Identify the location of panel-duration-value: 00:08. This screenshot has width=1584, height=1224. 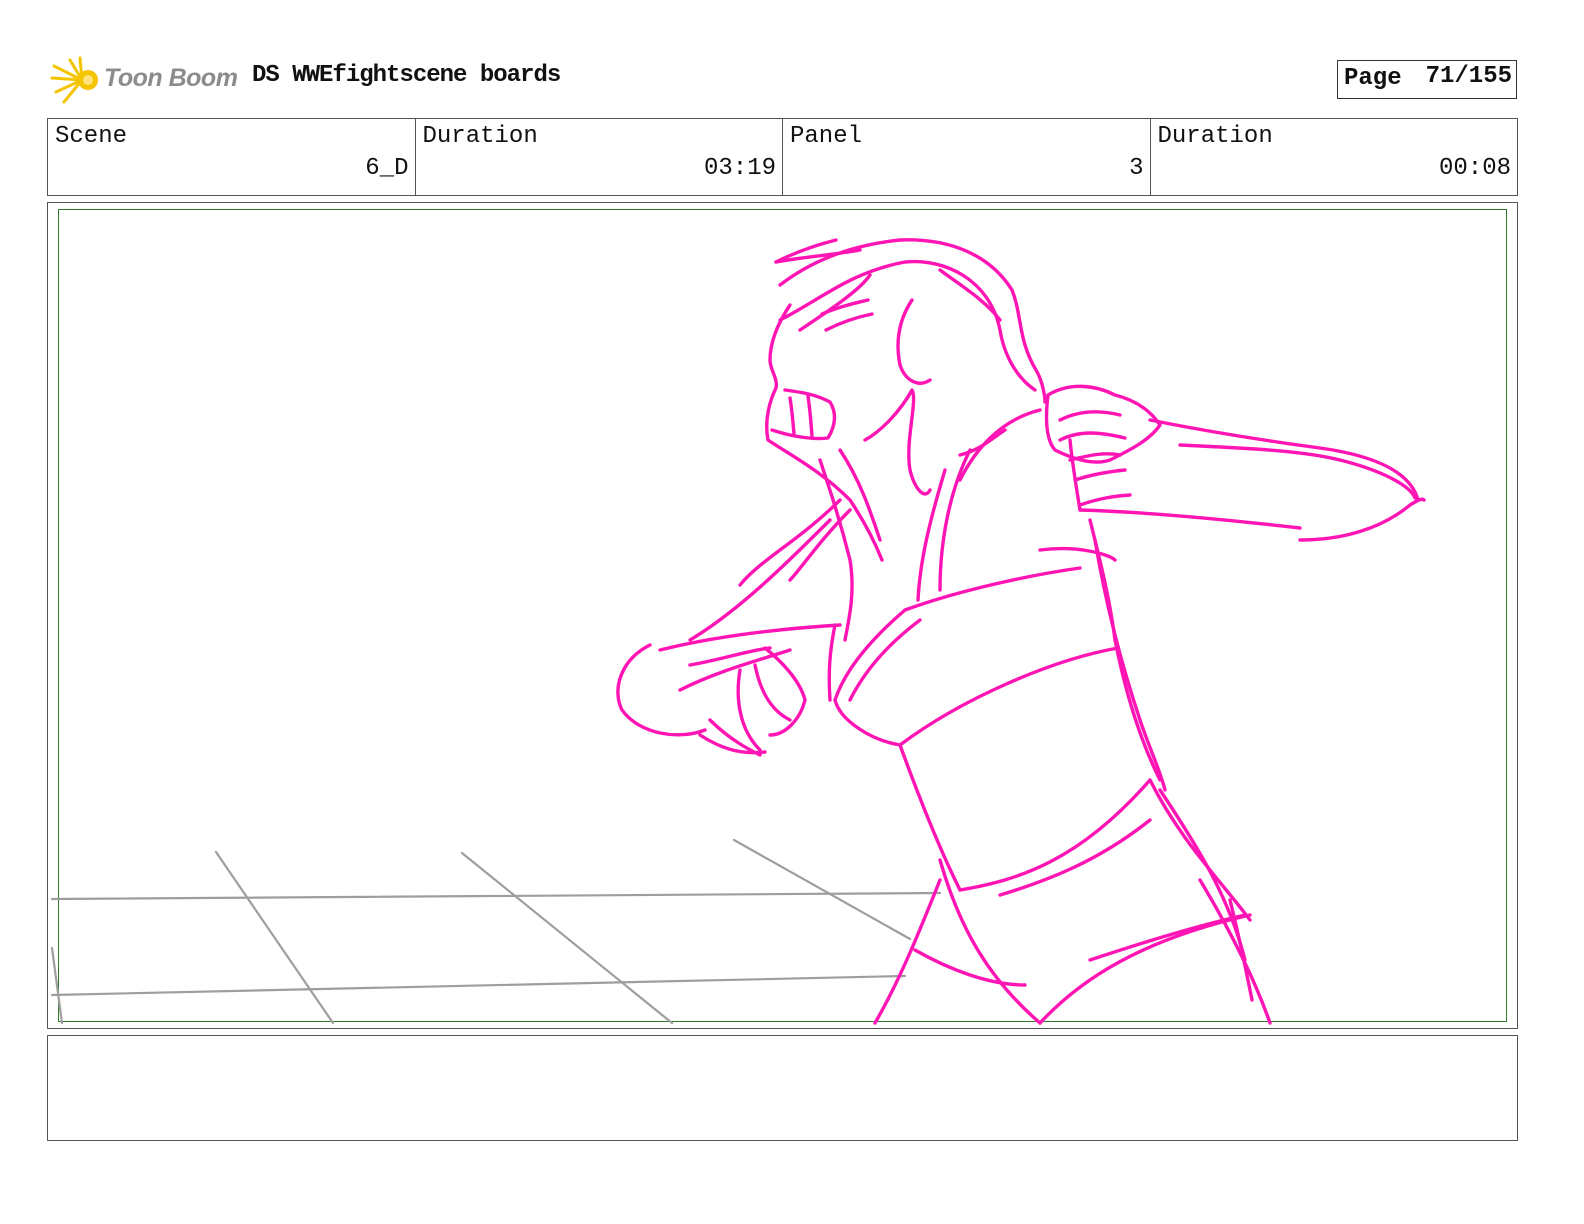
(1474, 168).